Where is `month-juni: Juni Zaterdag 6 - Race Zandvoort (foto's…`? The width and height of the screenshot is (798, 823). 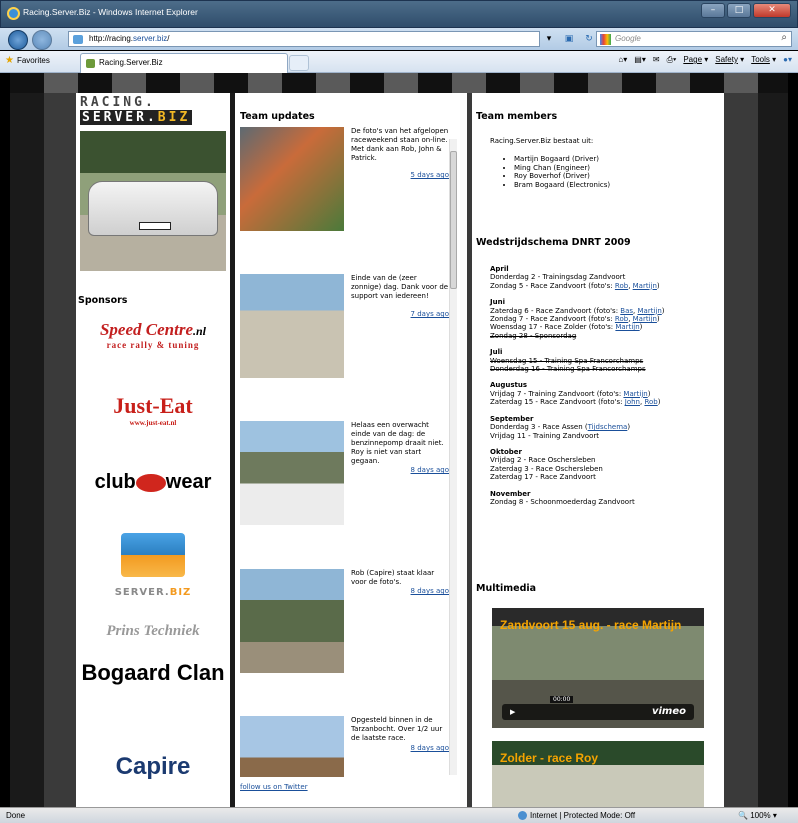
month-juni: Juni Zaterdag 6 - Race Zandvoort (foto's… is located at coordinates (577, 319).